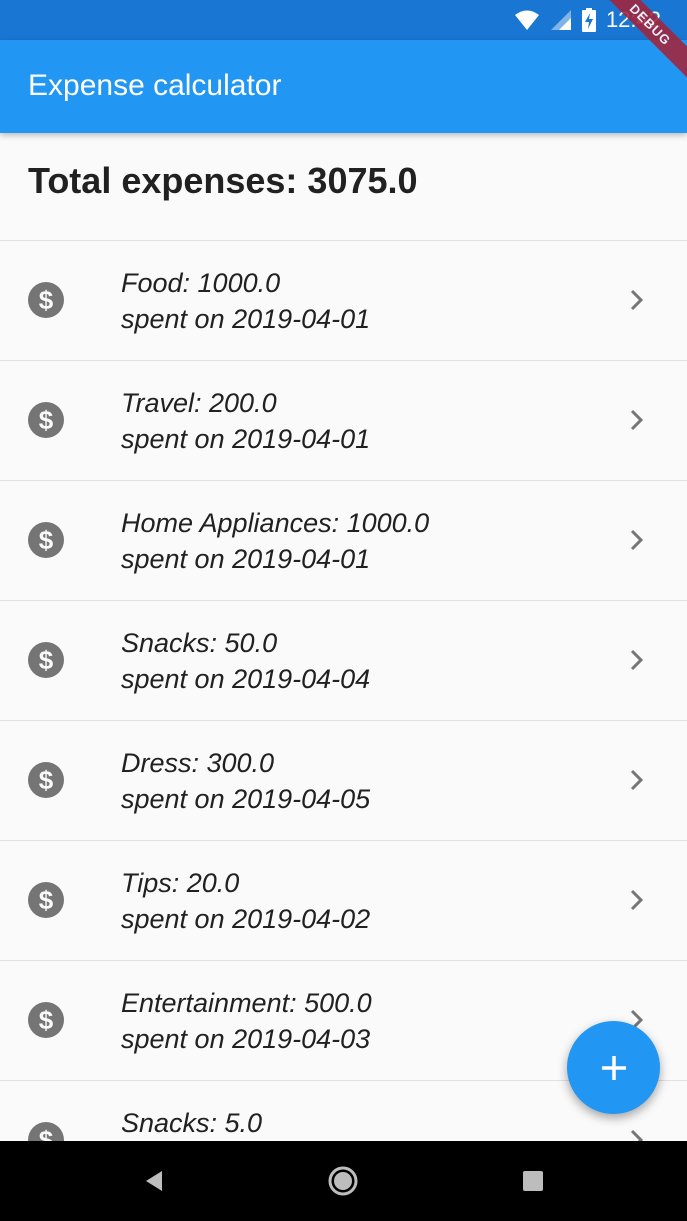 This screenshot has height=1221, width=687. I want to click on expense-subtitle: spent on 2019-04-04, so click(246, 679).